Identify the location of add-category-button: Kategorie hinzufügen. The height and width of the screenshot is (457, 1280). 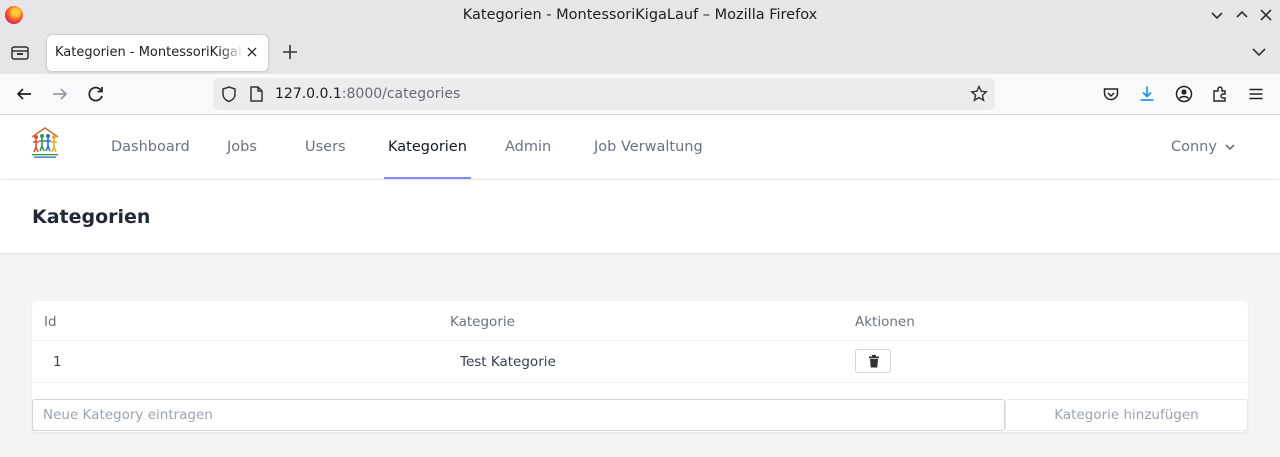
(1126, 415).